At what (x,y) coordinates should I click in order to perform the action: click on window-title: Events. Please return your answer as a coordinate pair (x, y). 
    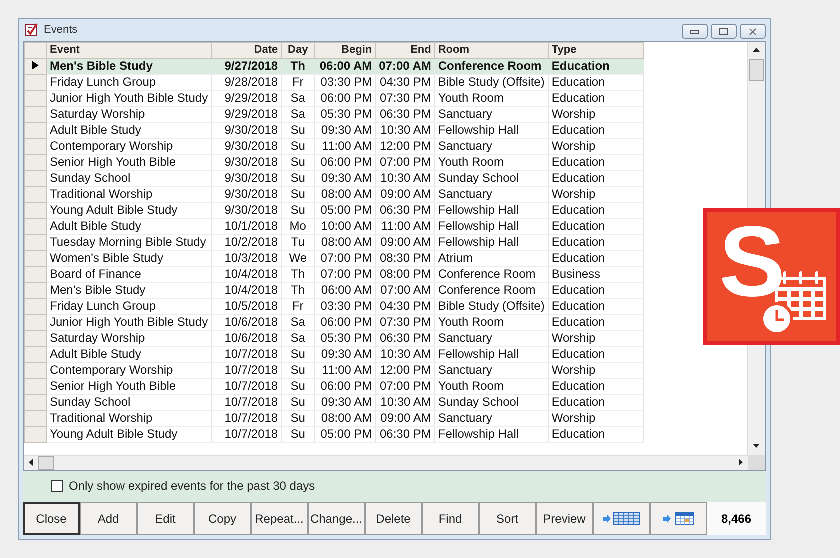
    Looking at the image, I should click on (61, 30).